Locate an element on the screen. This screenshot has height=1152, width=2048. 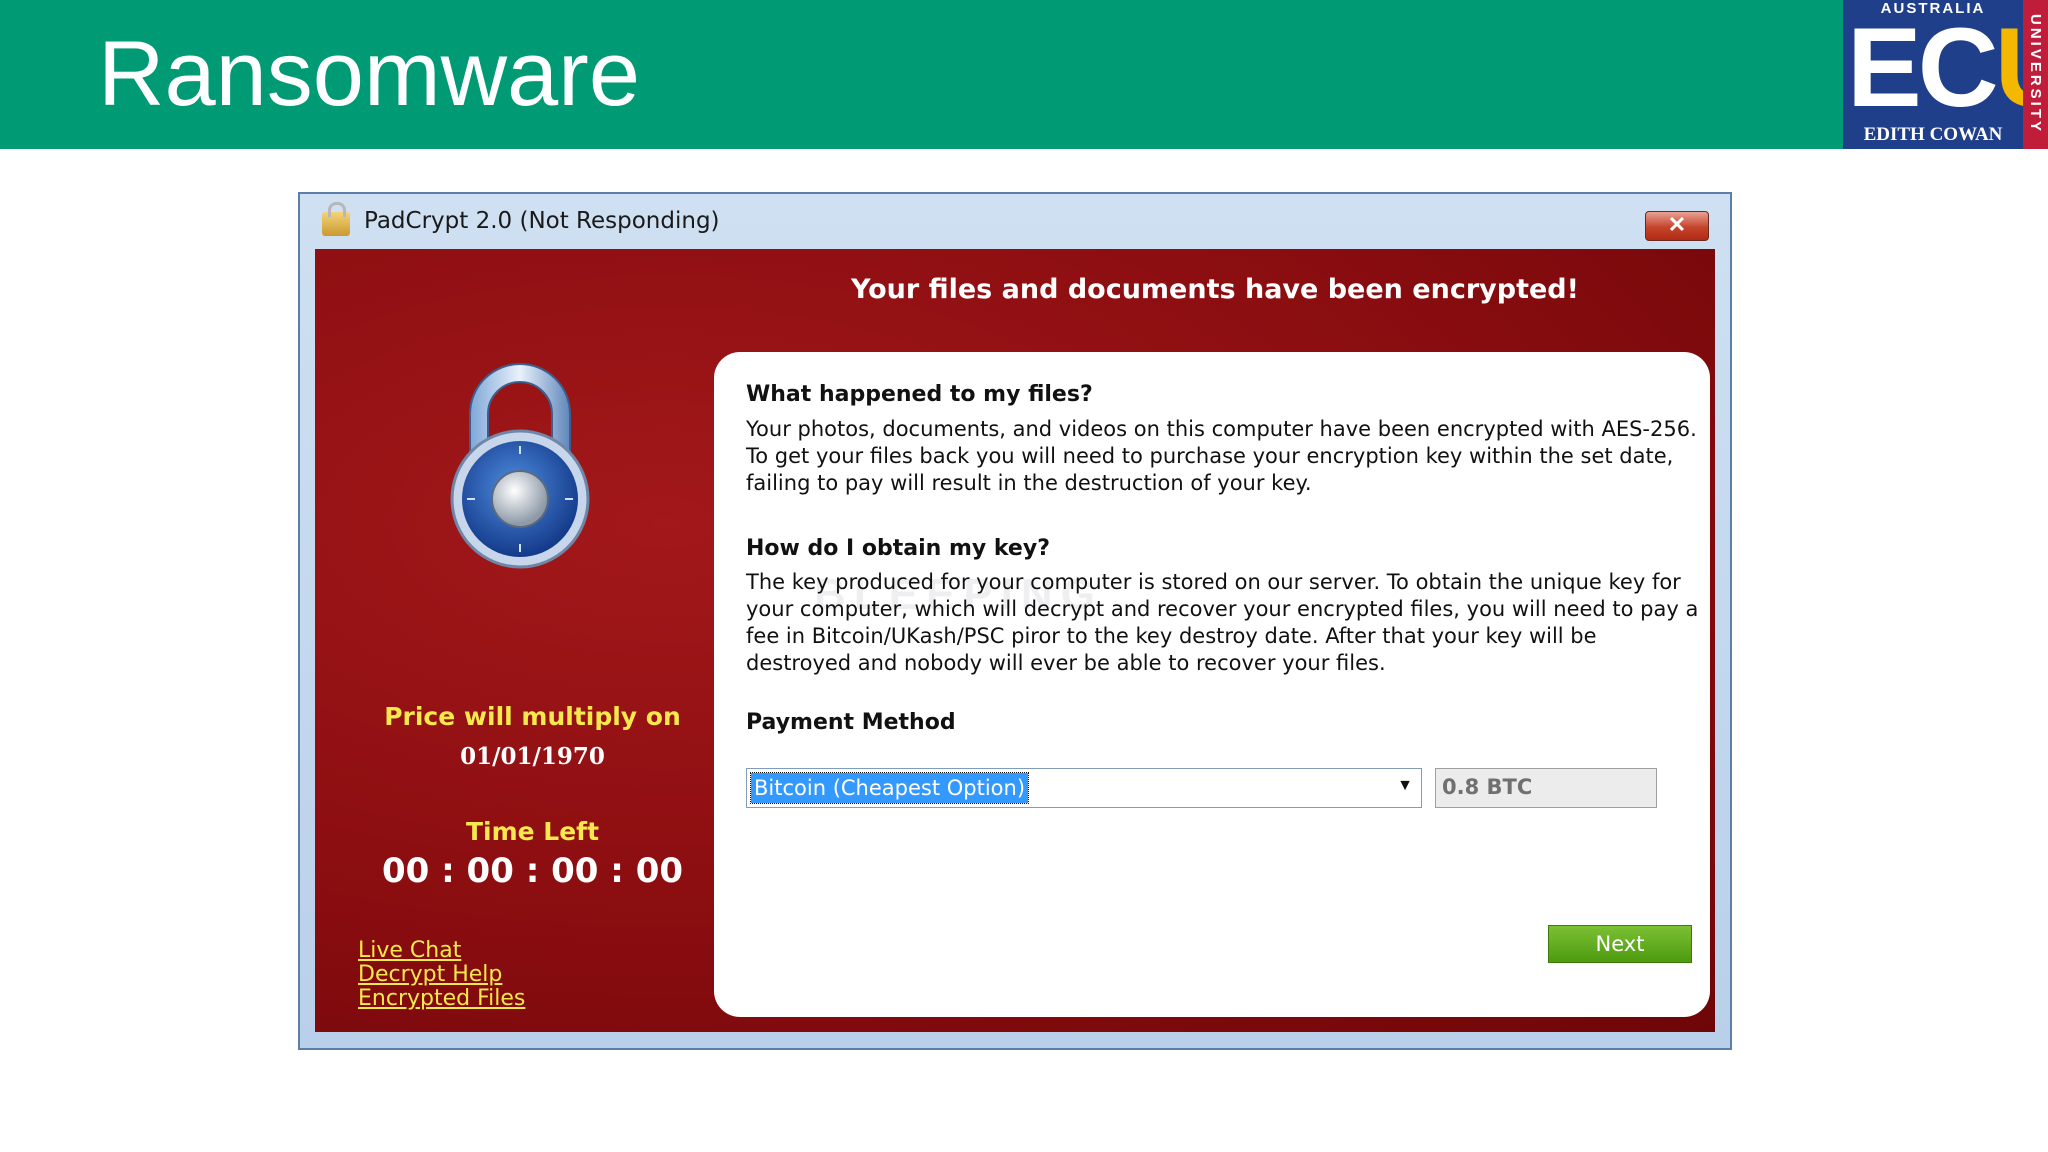
close-button: ✕ is located at coordinates (1677, 226).